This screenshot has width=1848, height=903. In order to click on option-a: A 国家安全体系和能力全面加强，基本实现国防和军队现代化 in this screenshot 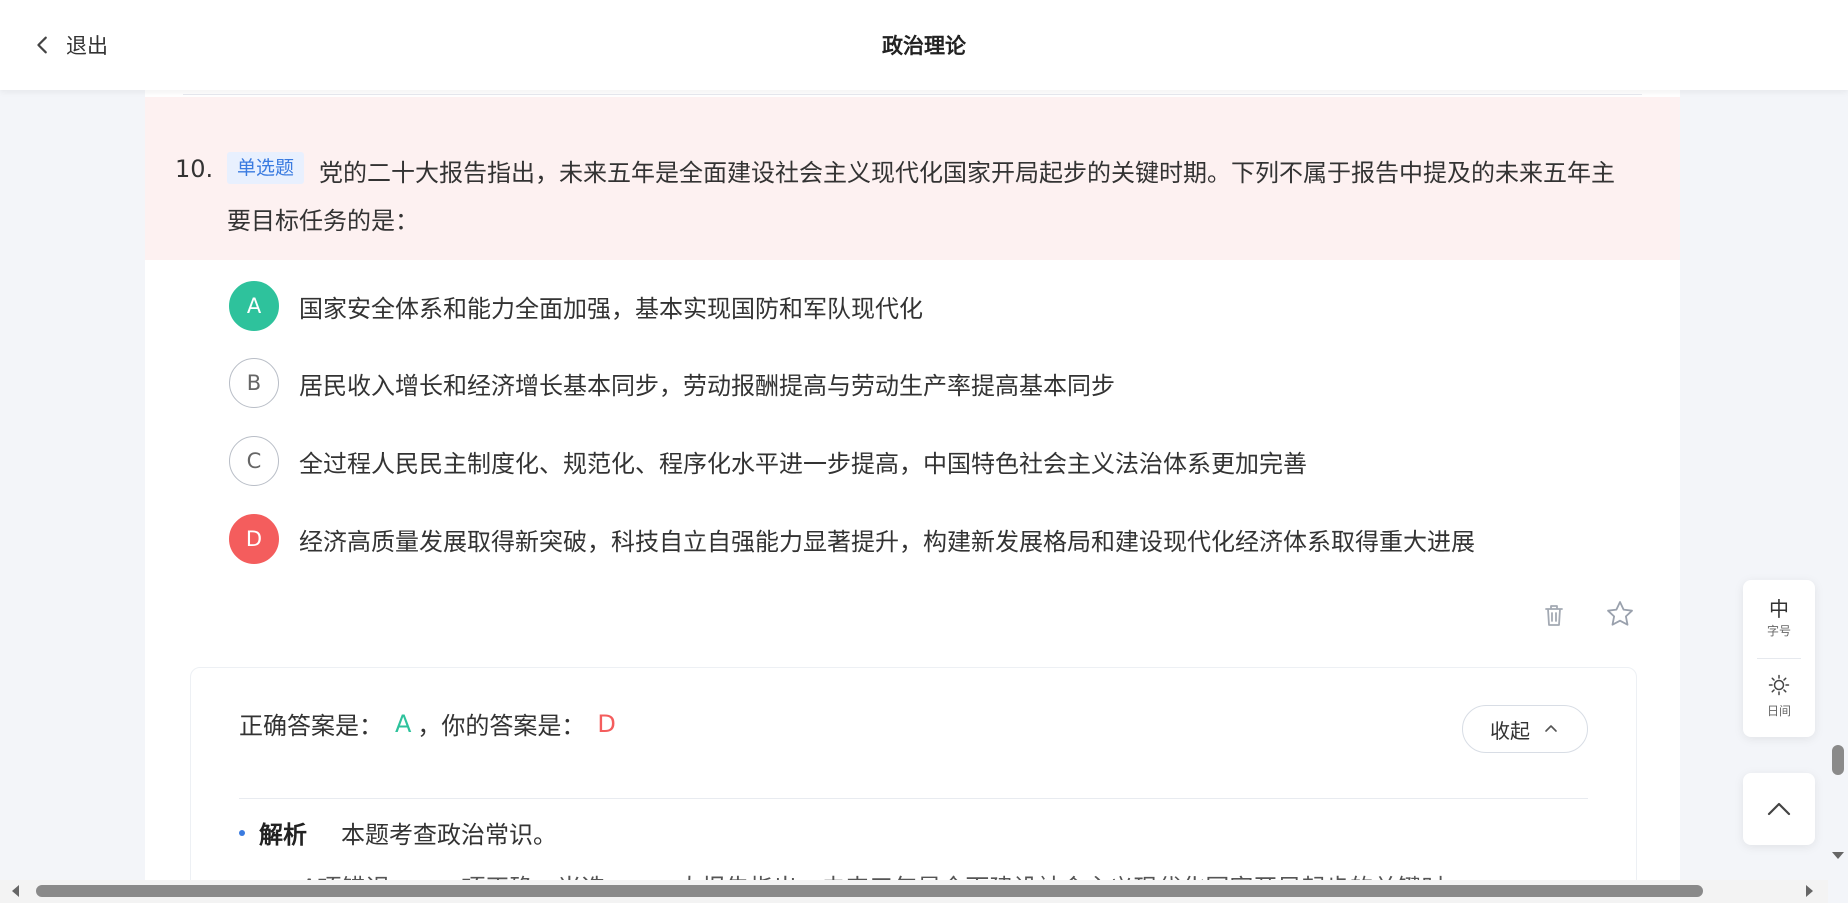, I will do `click(576, 306)`.